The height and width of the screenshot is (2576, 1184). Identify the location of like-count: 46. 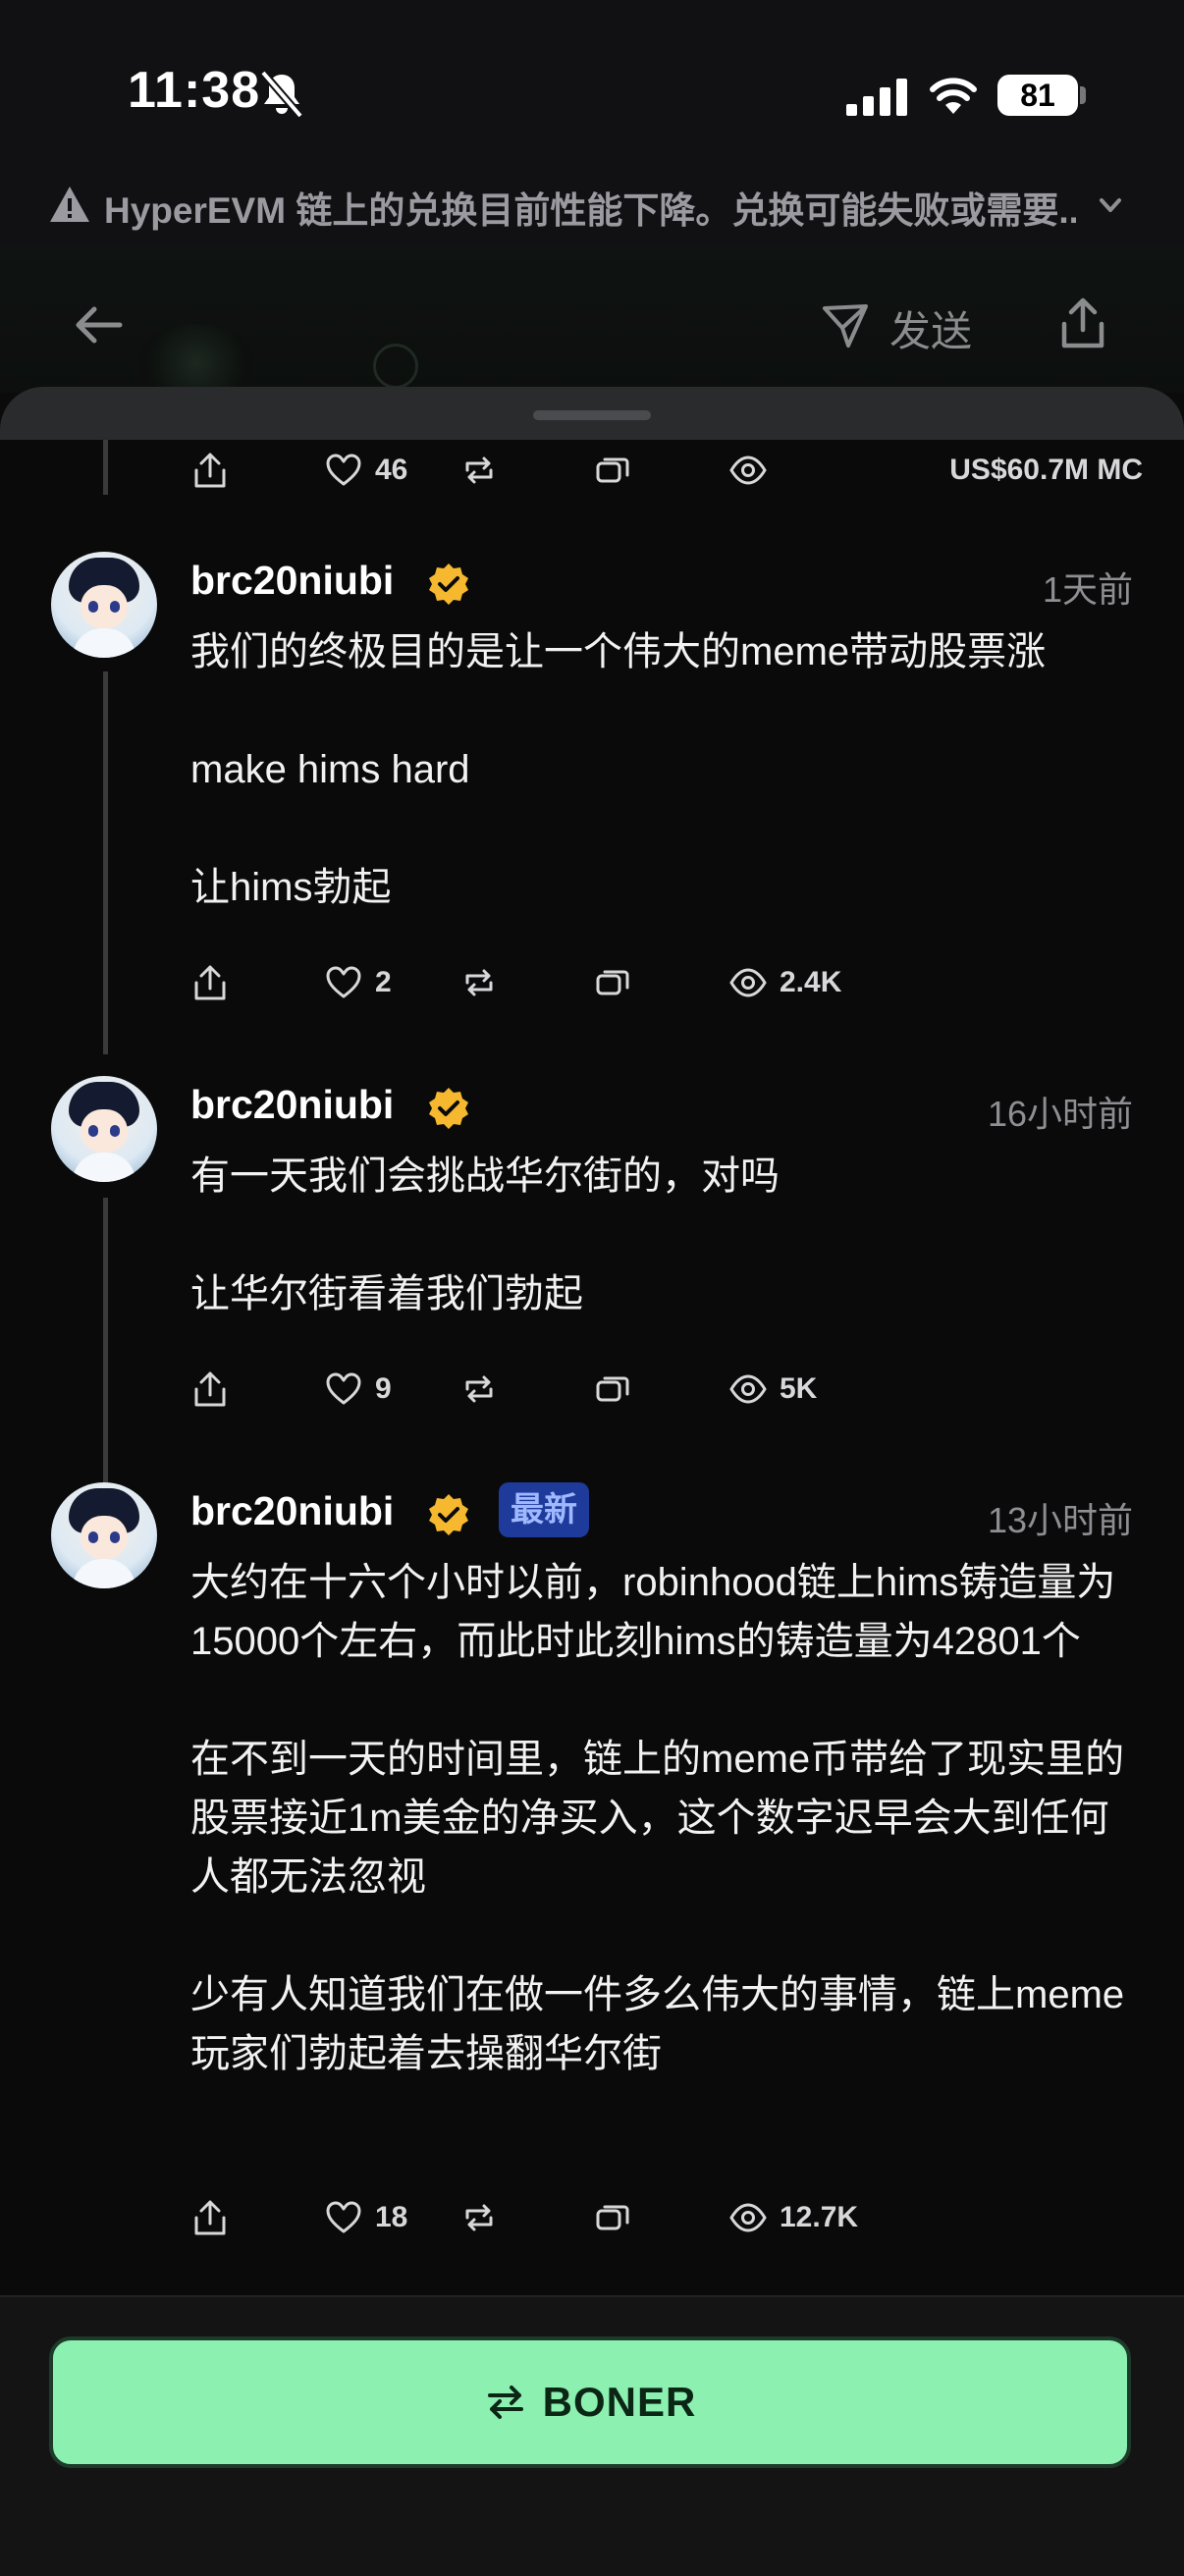
(392, 470).